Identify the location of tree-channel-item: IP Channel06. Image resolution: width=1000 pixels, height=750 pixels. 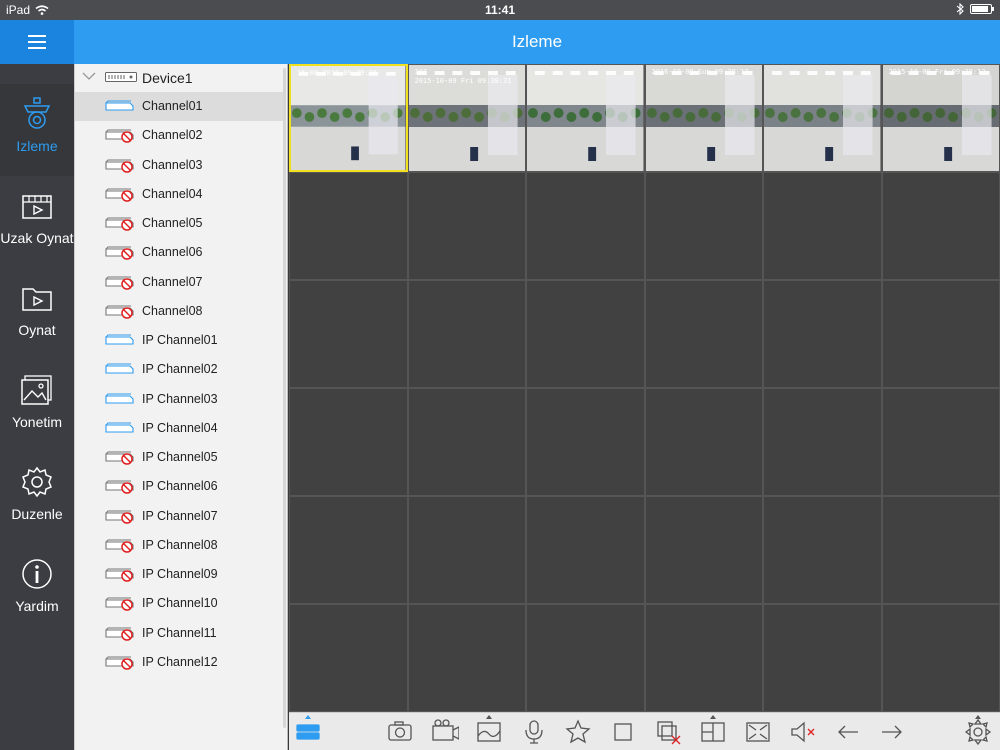
(179, 486).